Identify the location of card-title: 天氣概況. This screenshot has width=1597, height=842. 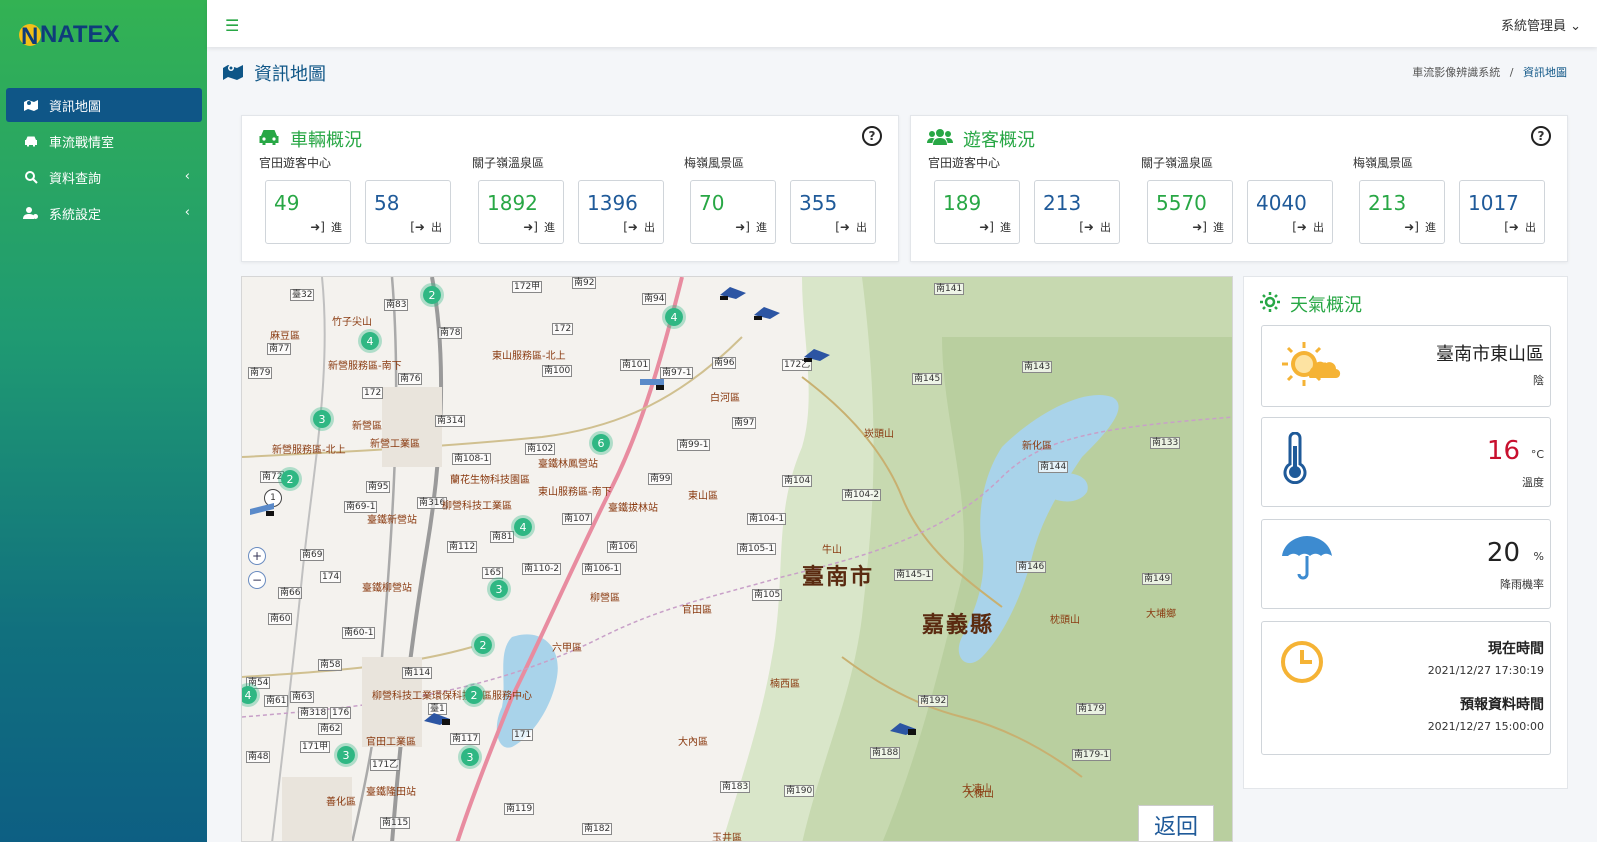
(1311, 304).